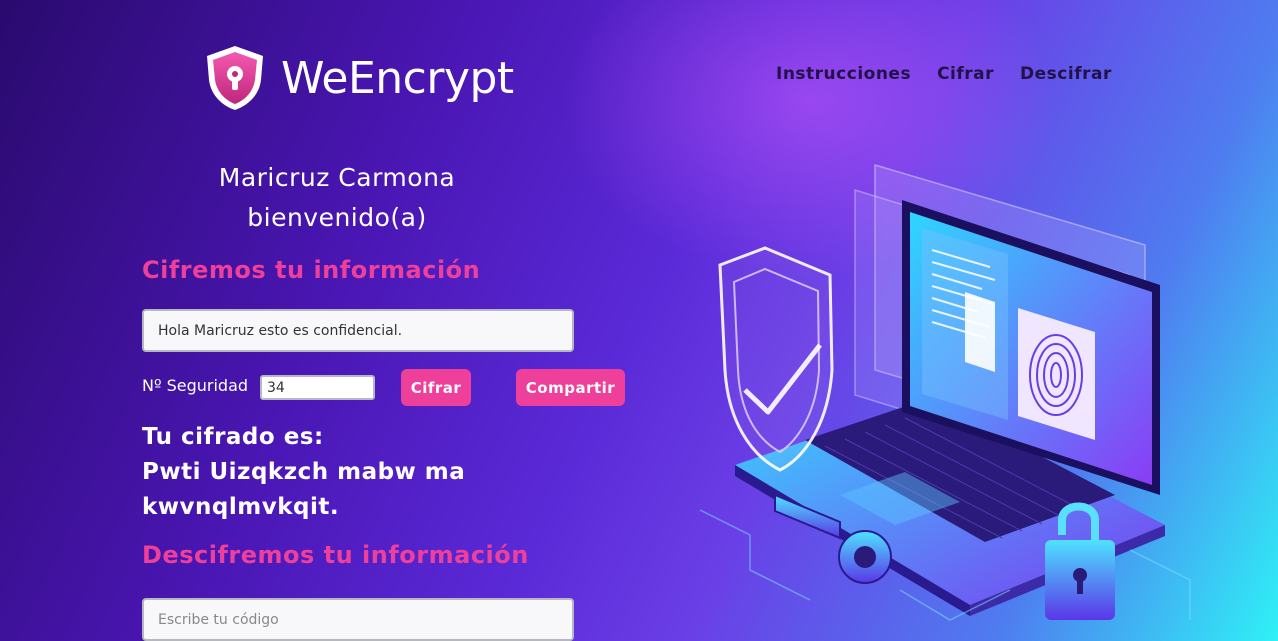 The image size is (1278, 641). Describe the element at coordinates (311, 270) in the screenshot. I see `encrypt-section-title: Cifremos tu información` at that location.